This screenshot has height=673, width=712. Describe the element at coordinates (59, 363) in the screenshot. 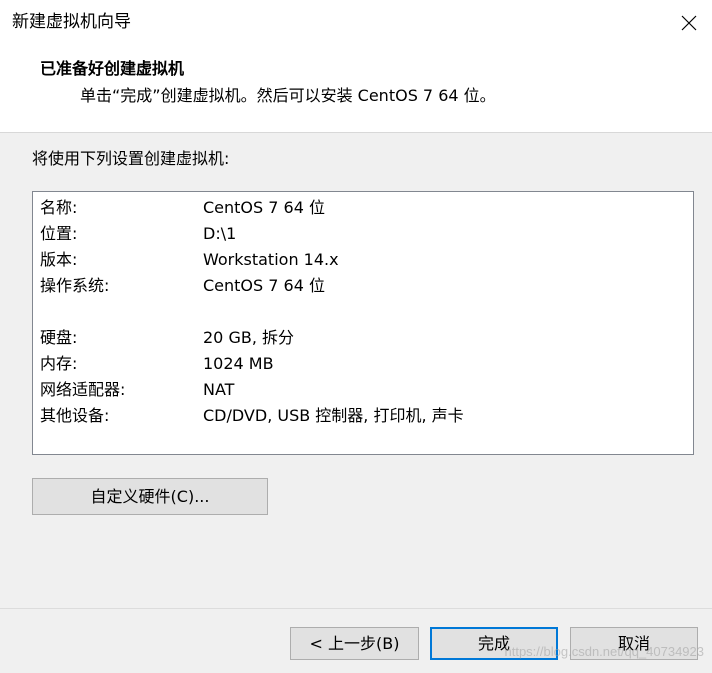

I see `summary-label: 内存:` at that location.